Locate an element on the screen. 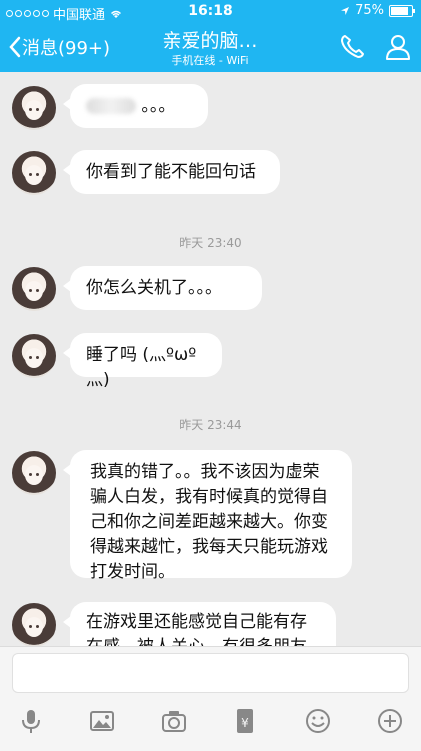 The width and height of the screenshot is (421, 751). chevron-left-icon is located at coordinates (15, 47).